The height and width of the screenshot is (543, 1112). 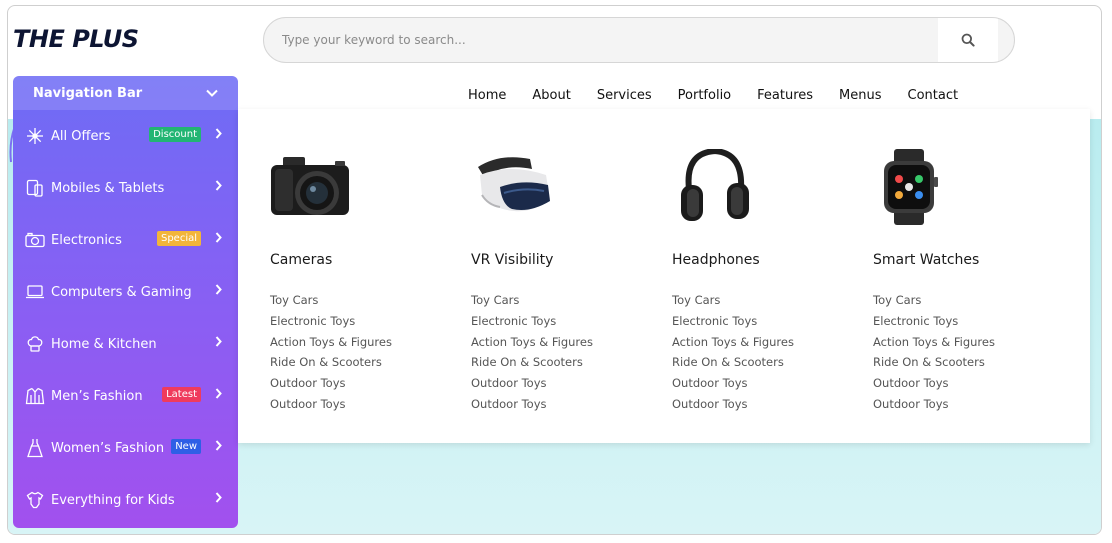 What do you see at coordinates (35, 292) in the screenshot?
I see `laptop-icon` at bounding box center [35, 292].